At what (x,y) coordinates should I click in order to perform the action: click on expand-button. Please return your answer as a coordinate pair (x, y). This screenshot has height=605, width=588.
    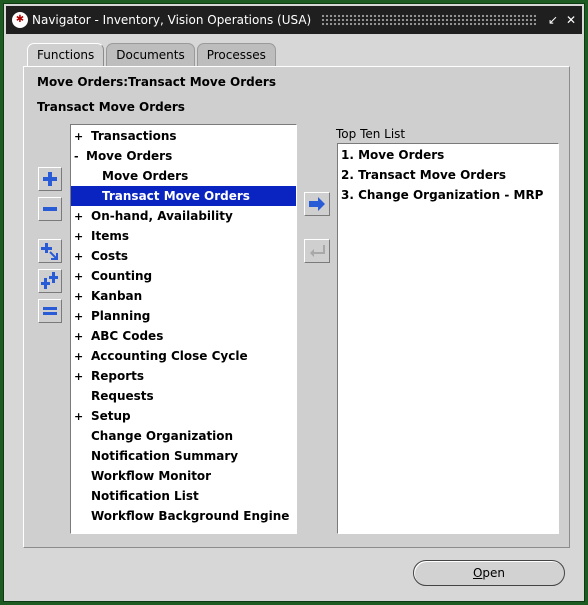
    Looking at the image, I should click on (50, 179).